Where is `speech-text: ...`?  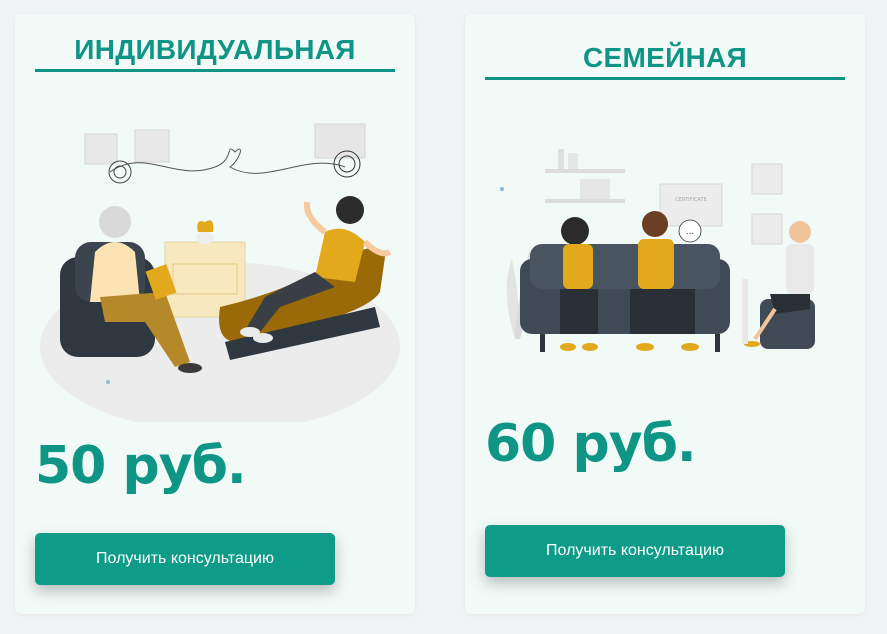
speech-text: ... is located at coordinates (690, 232).